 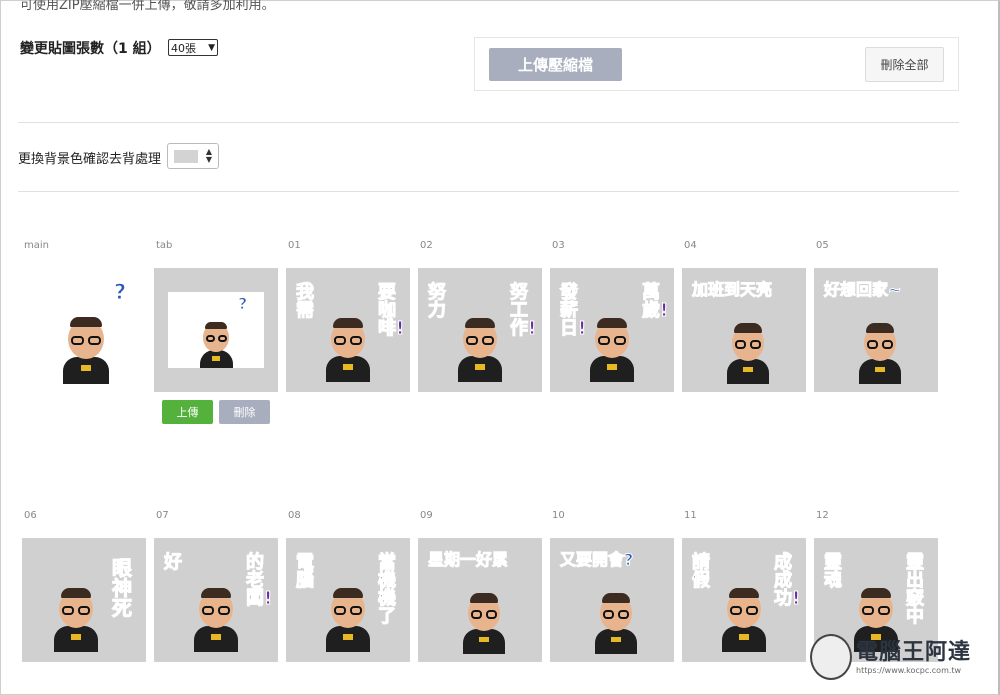 I want to click on sticker-slot: 我需 要咖啡!, so click(x=348, y=330).